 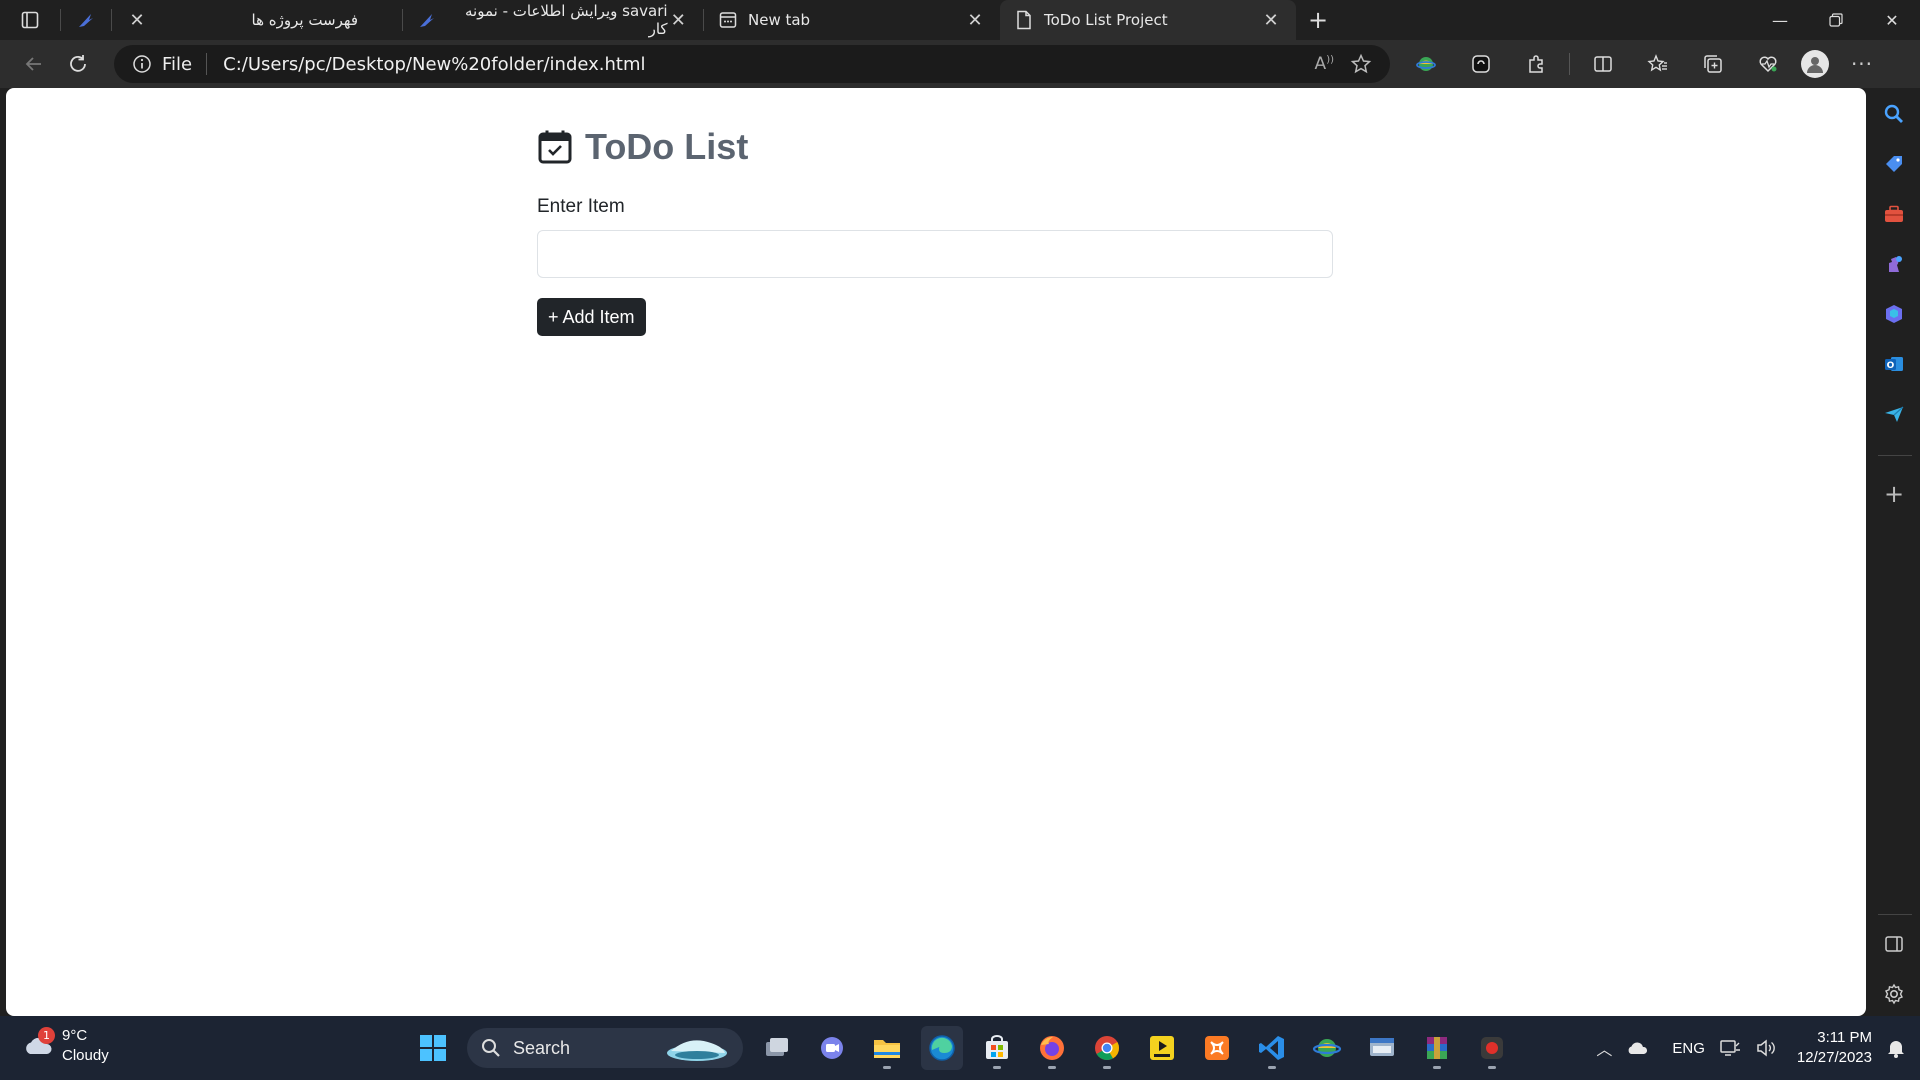 I want to click on tab-project-list: فهرست پروژه ها ✕, so click(x=257, y=20).